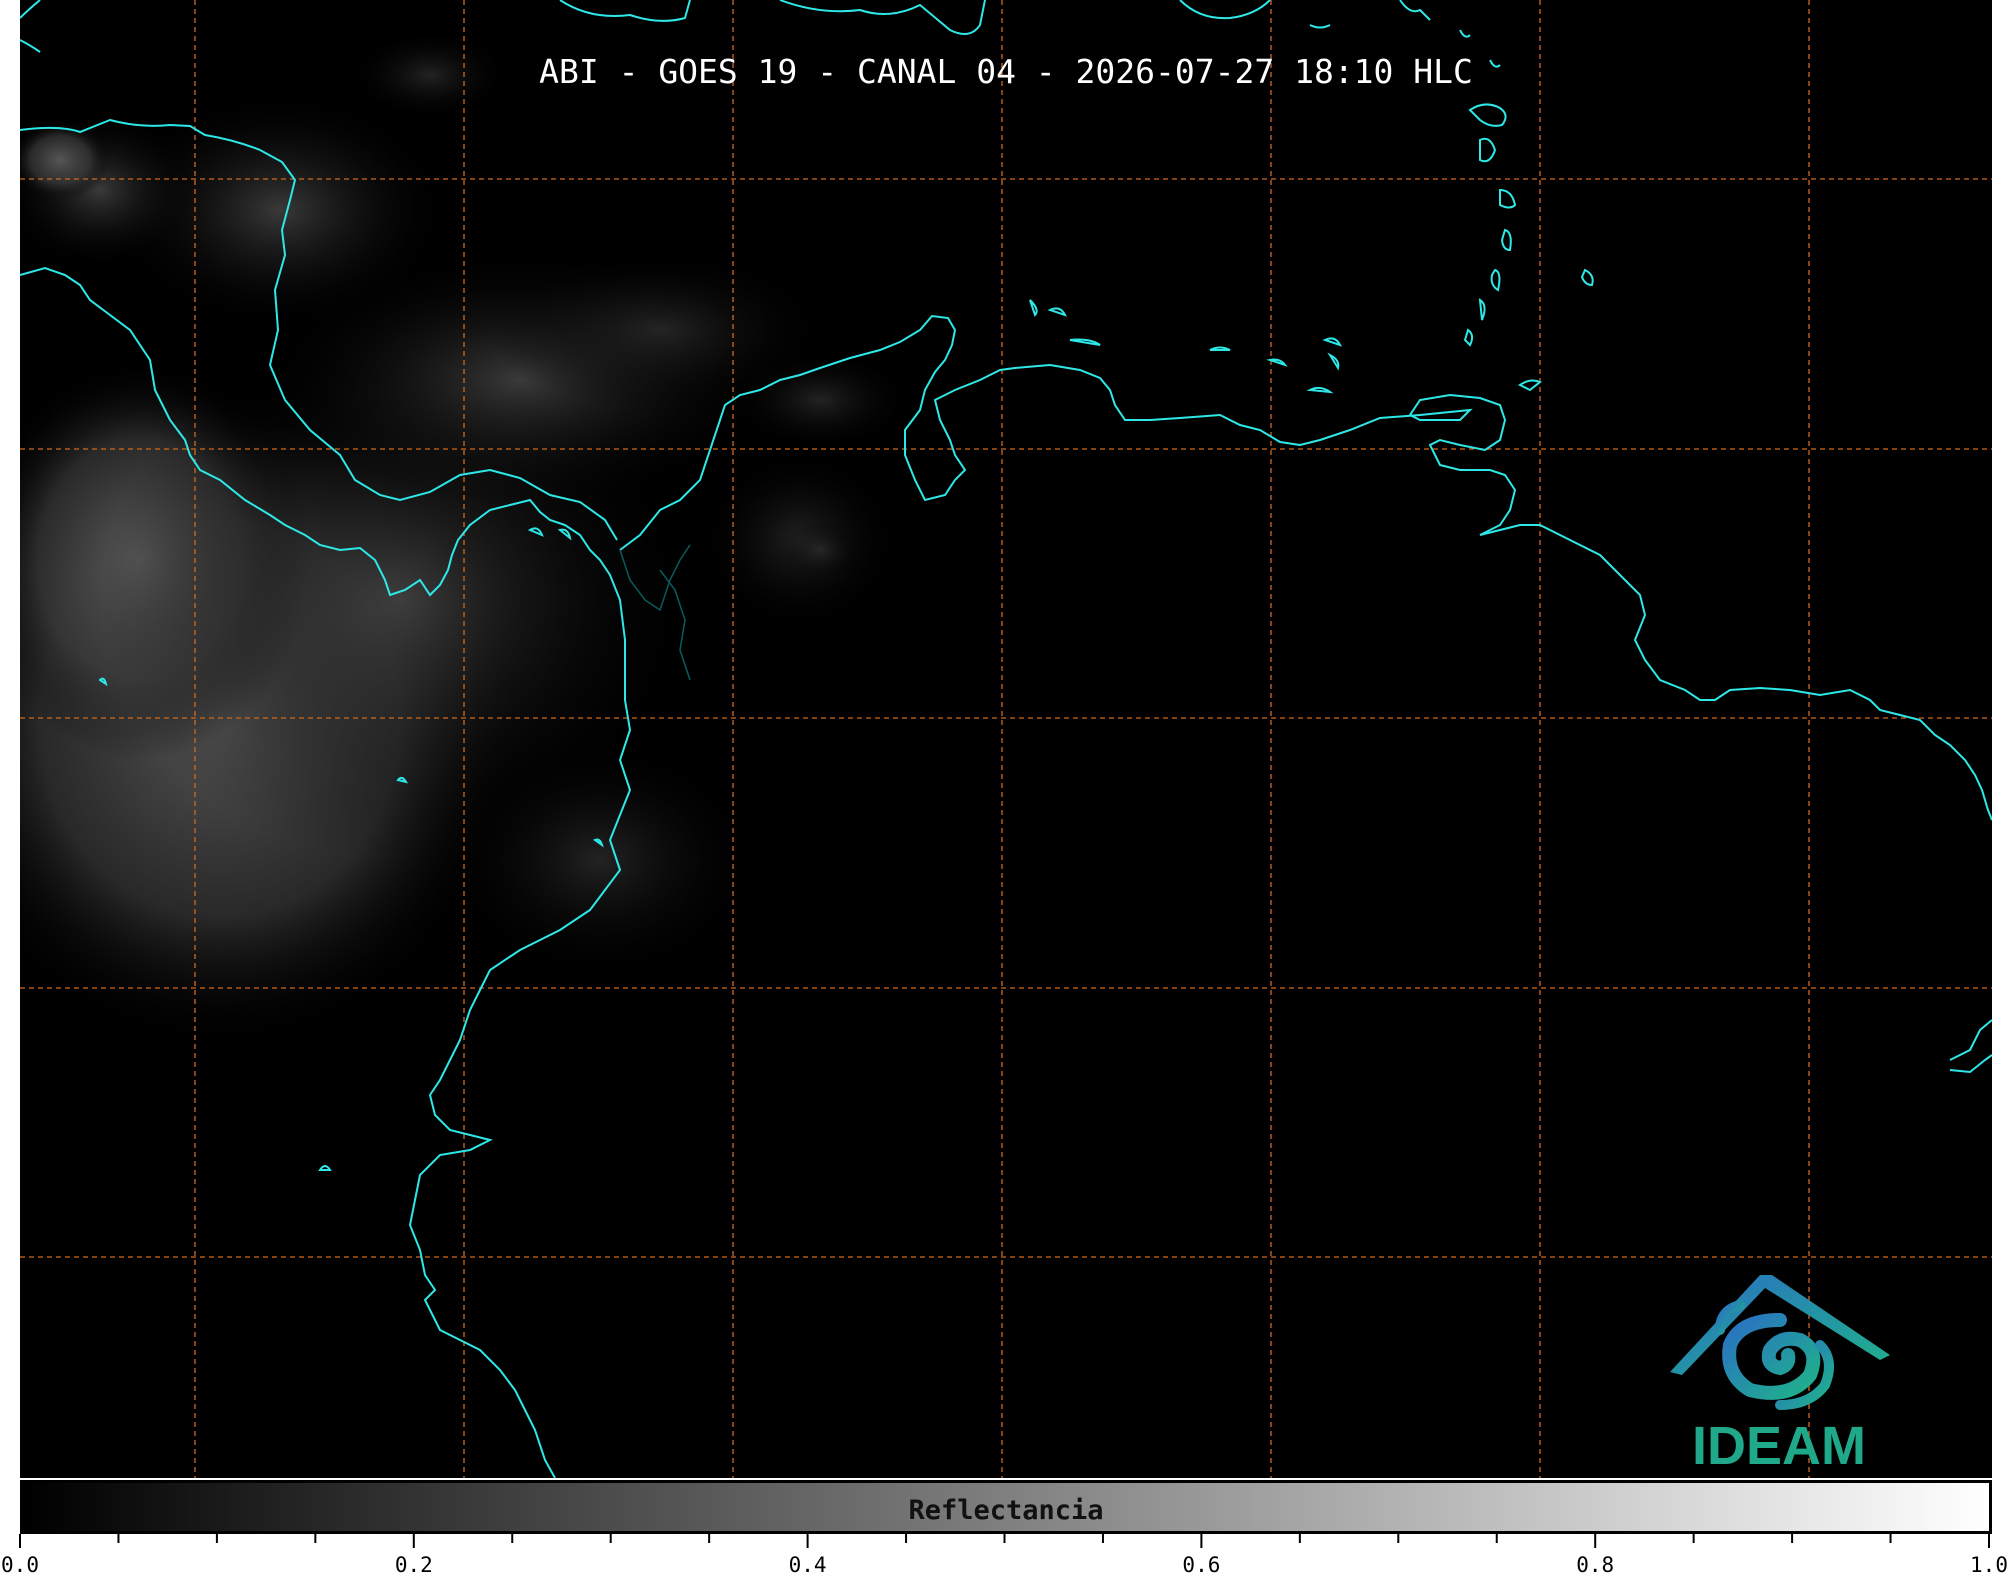  Describe the element at coordinates (1201, 1565) in the screenshot. I see `colorbar-tick-label: 0.6` at that location.